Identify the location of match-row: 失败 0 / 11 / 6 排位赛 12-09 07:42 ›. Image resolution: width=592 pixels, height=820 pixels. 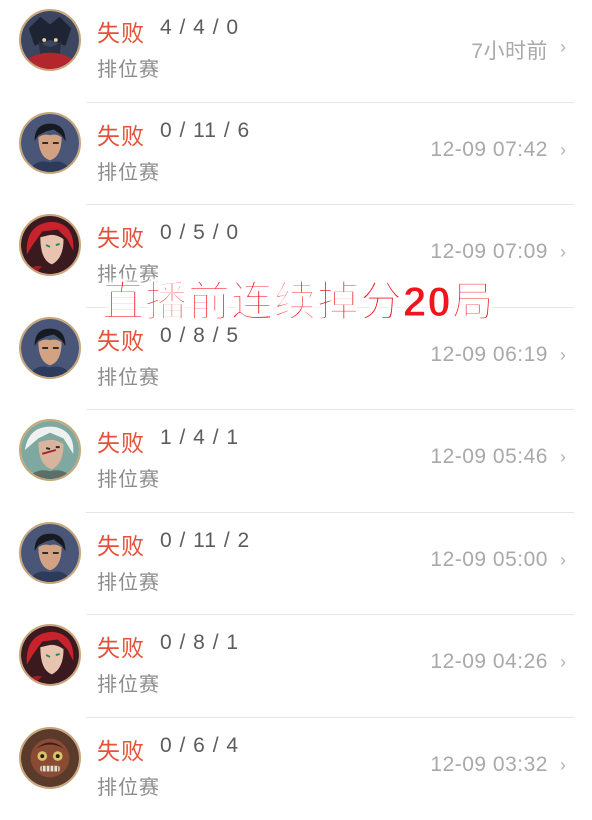
(296, 154).